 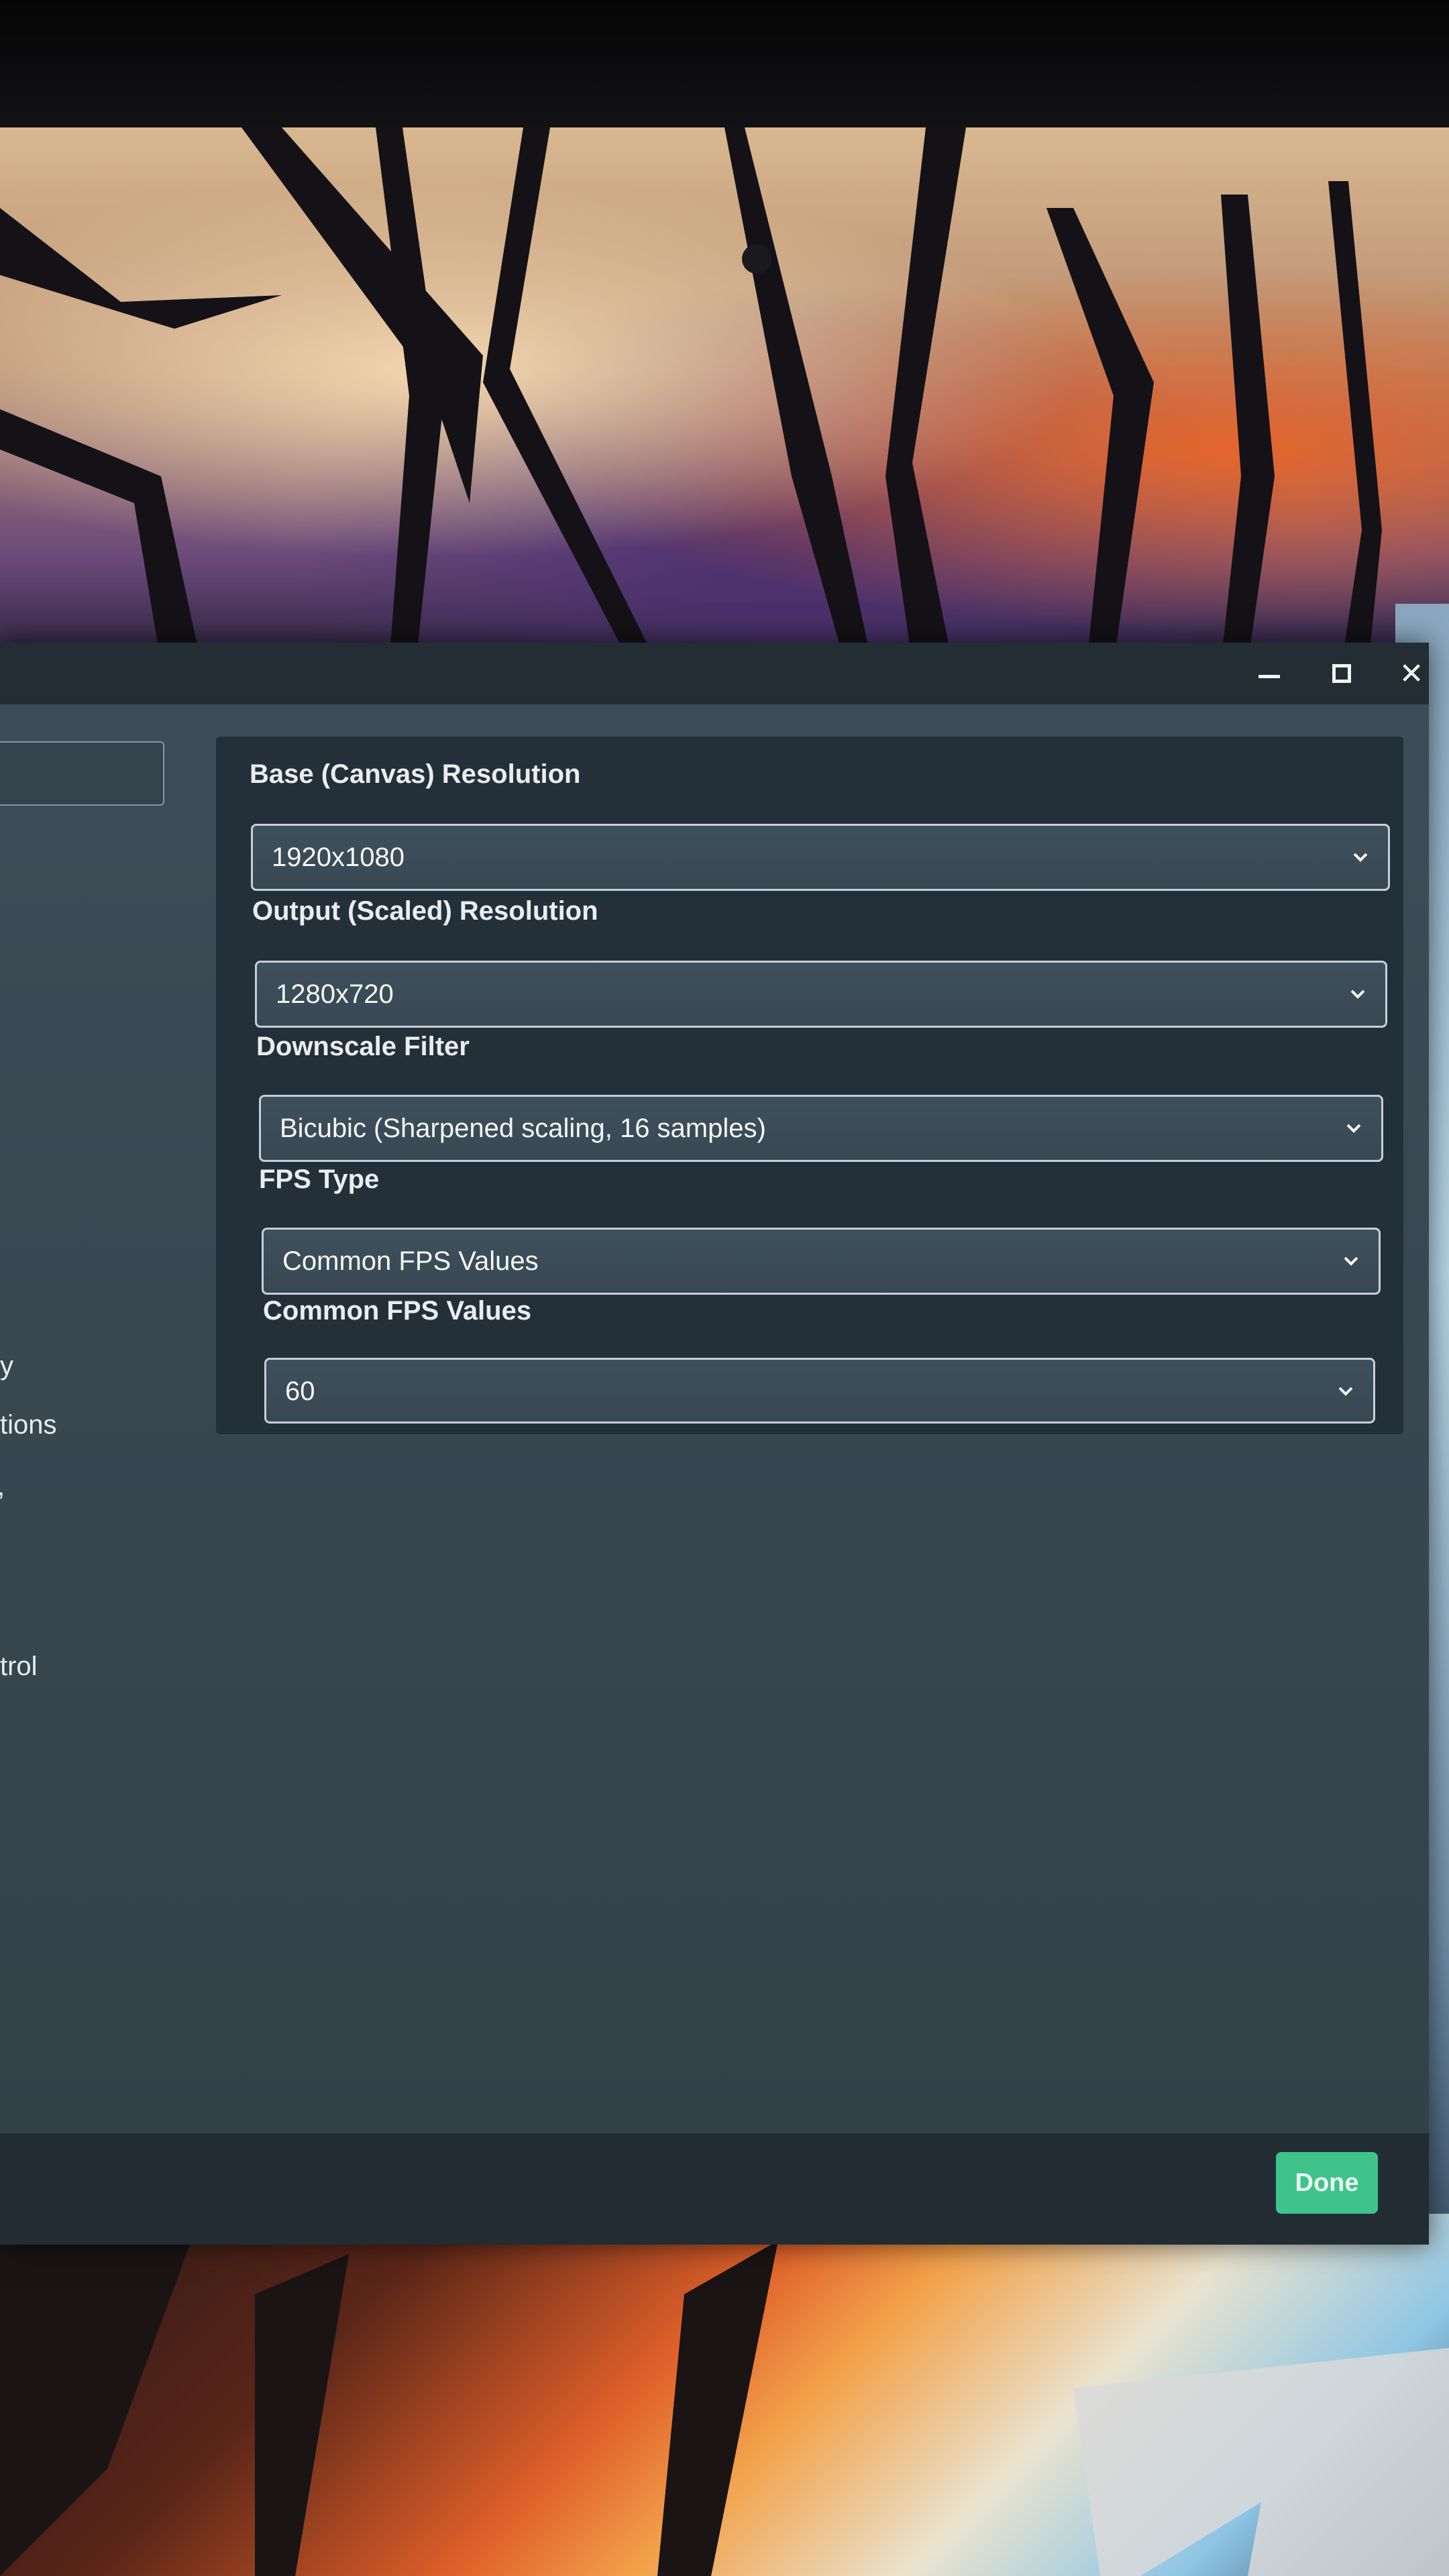 I want to click on maximize-icon, so click(x=1341, y=673).